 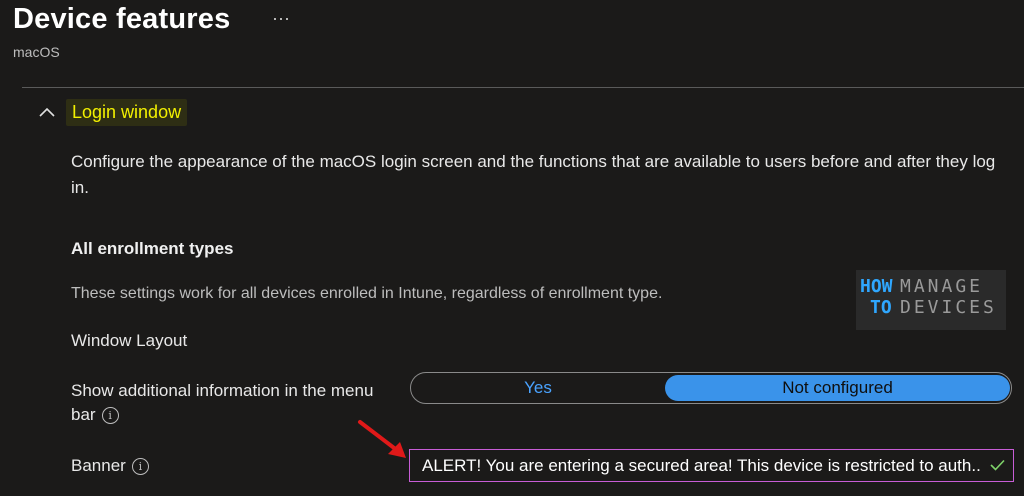 What do you see at coordinates (382, 439) in the screenshot?
I see `red-arrow-icon` at bounding box center [382, 439].